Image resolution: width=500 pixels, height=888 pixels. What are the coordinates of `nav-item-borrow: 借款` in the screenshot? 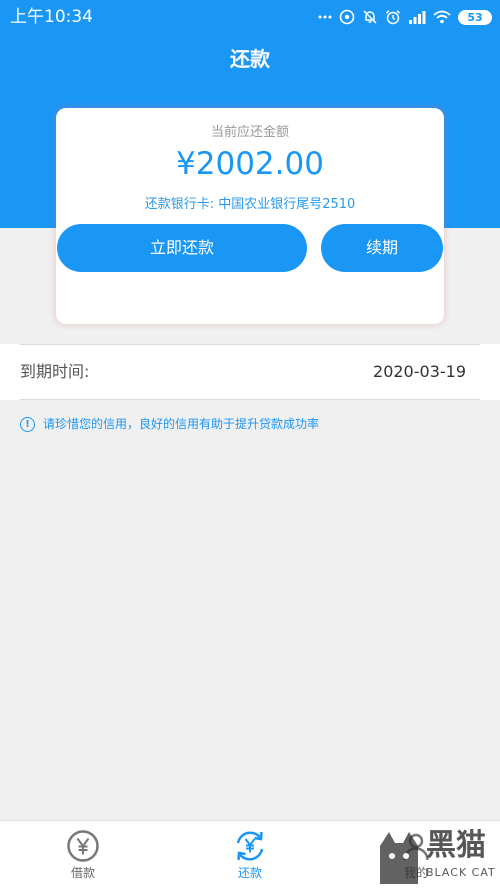 It's located at (83, 855).